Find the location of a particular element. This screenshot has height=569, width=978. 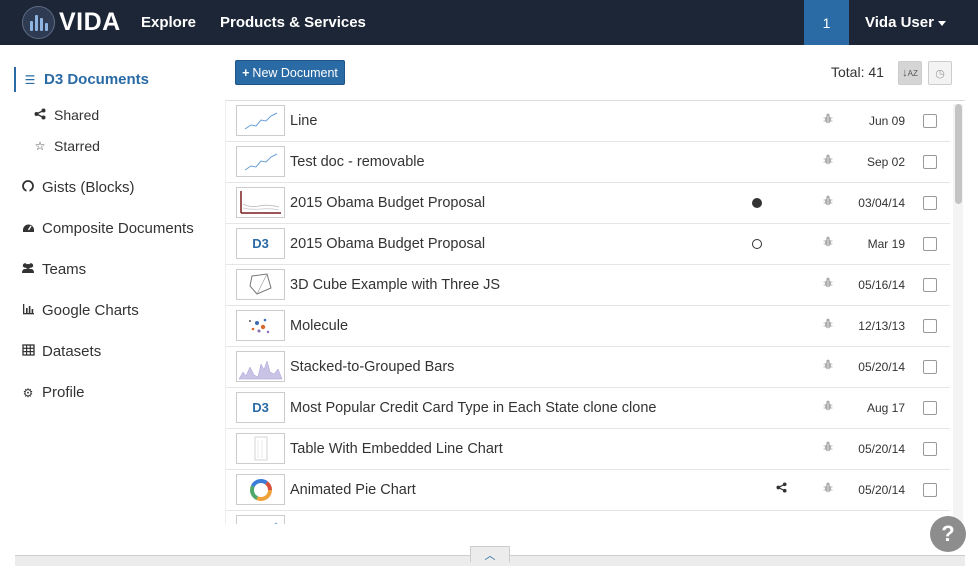

expand-panel-toggle: ︿ is located at coordinates (490, 554).